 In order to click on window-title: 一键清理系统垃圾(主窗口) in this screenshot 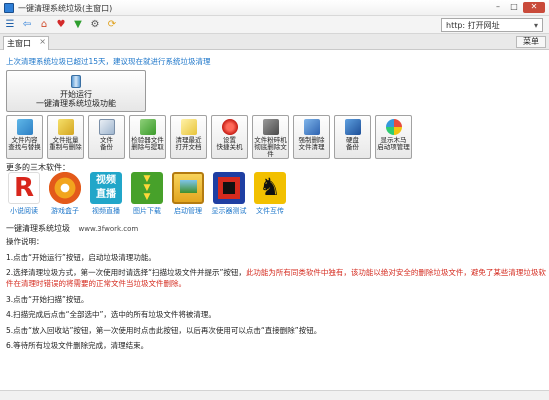, I will do `click(65, 8)`.